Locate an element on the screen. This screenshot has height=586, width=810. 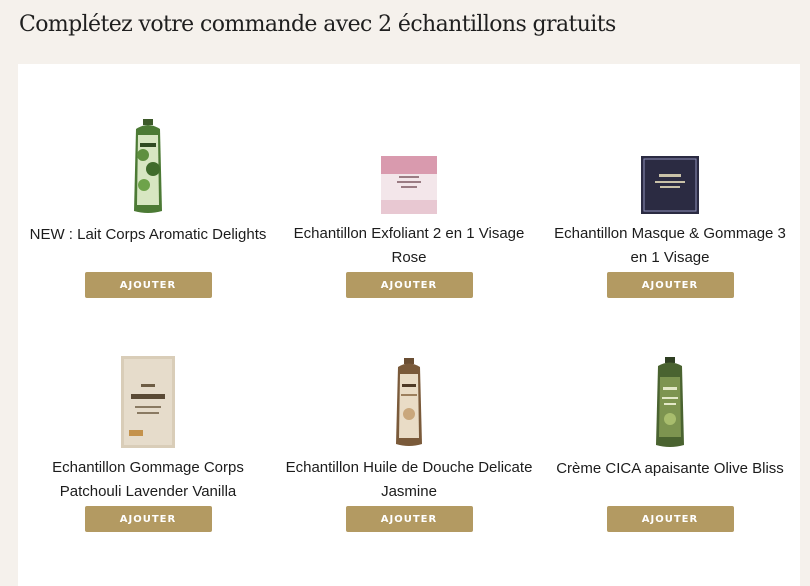
product-card: Crème CICA apaisante Olive Bliss AJOUTER is located at coordinates (670, 415).